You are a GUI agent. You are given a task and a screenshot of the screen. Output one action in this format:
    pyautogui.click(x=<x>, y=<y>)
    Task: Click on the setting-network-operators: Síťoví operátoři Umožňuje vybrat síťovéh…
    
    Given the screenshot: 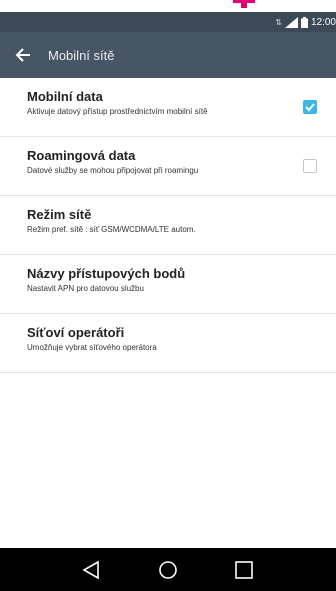 What is the action you would take?
    pyautogui.click(x=168, y=343)
    